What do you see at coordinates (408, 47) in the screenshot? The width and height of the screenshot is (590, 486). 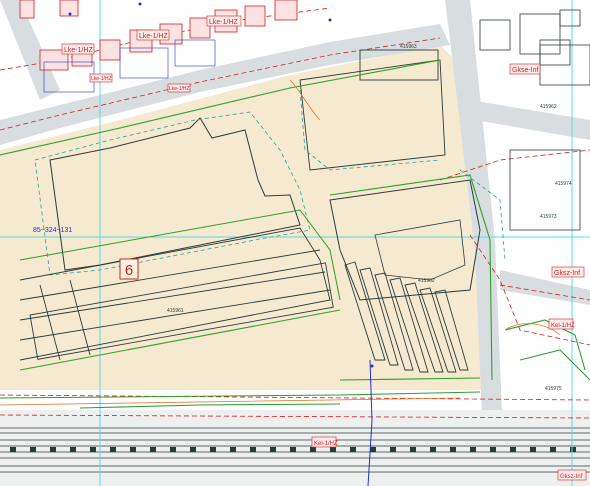 I see `parcel-code-north: 415963` at bounding box center [408, 47].